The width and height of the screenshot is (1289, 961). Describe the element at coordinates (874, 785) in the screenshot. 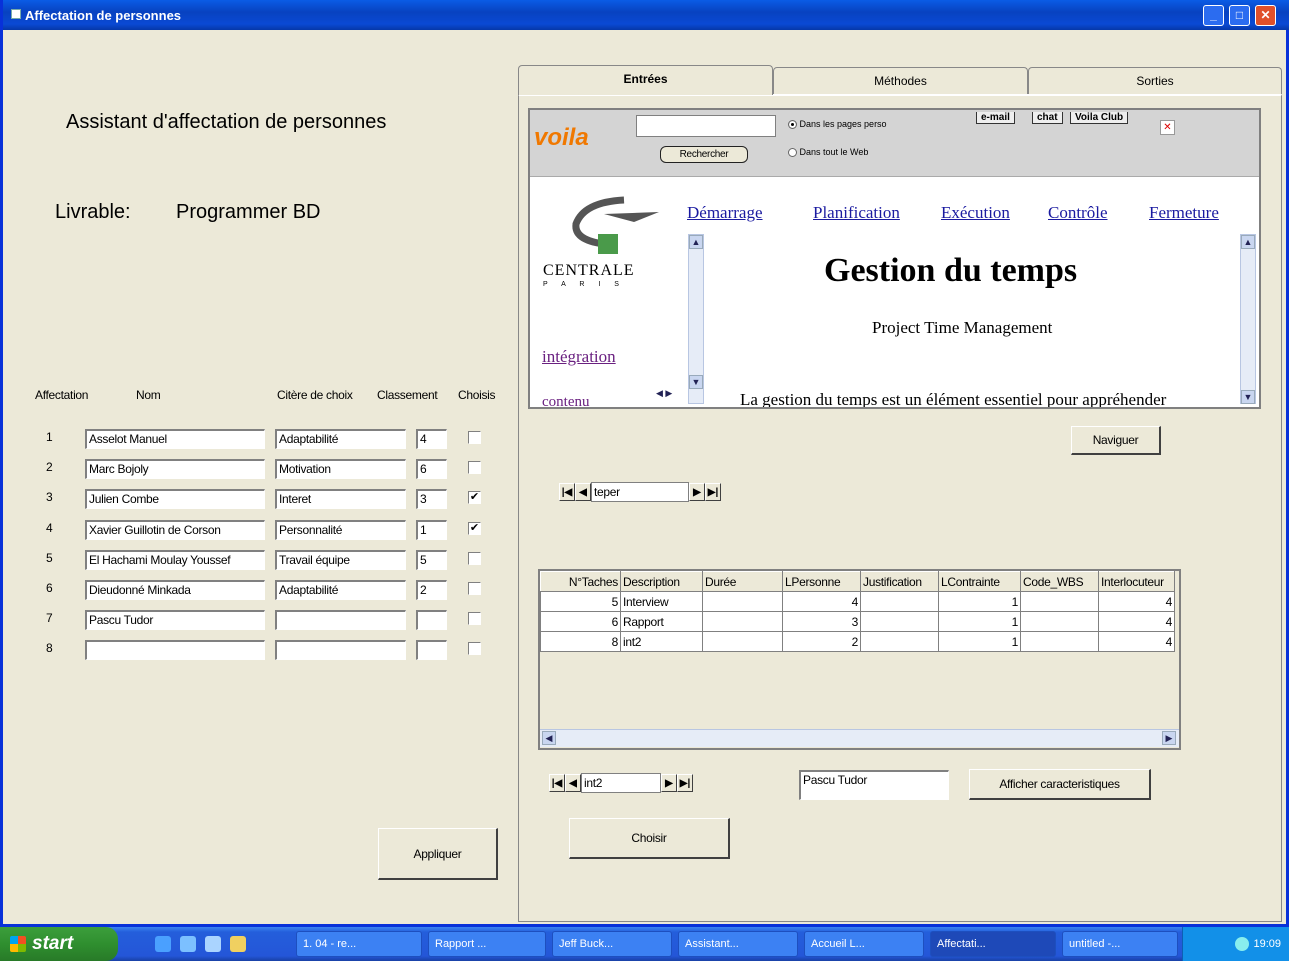

I see `person-field: Pascu Tudor` at that location.